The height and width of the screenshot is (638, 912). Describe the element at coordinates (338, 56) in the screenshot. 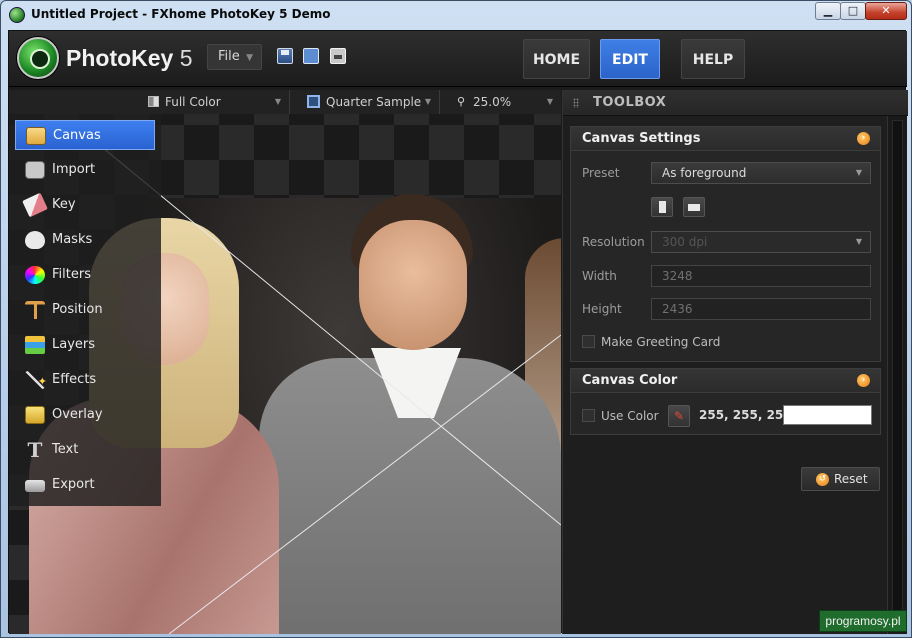

I see `print-icon` at that location.